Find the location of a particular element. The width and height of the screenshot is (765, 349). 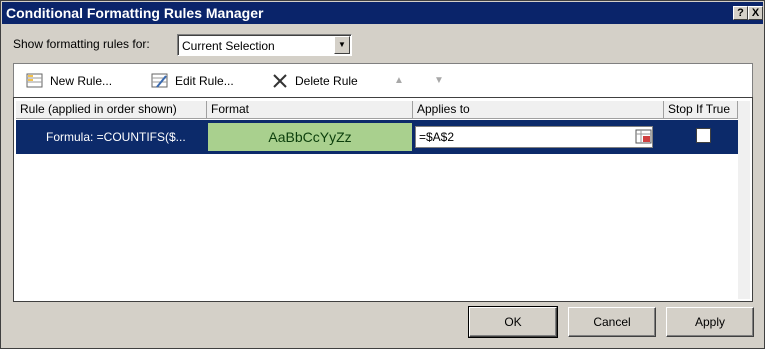

rules-toolbar: New Rule... Edit Rule... Delete Rule ▲ ▼ is located at coordinates (383, 80).